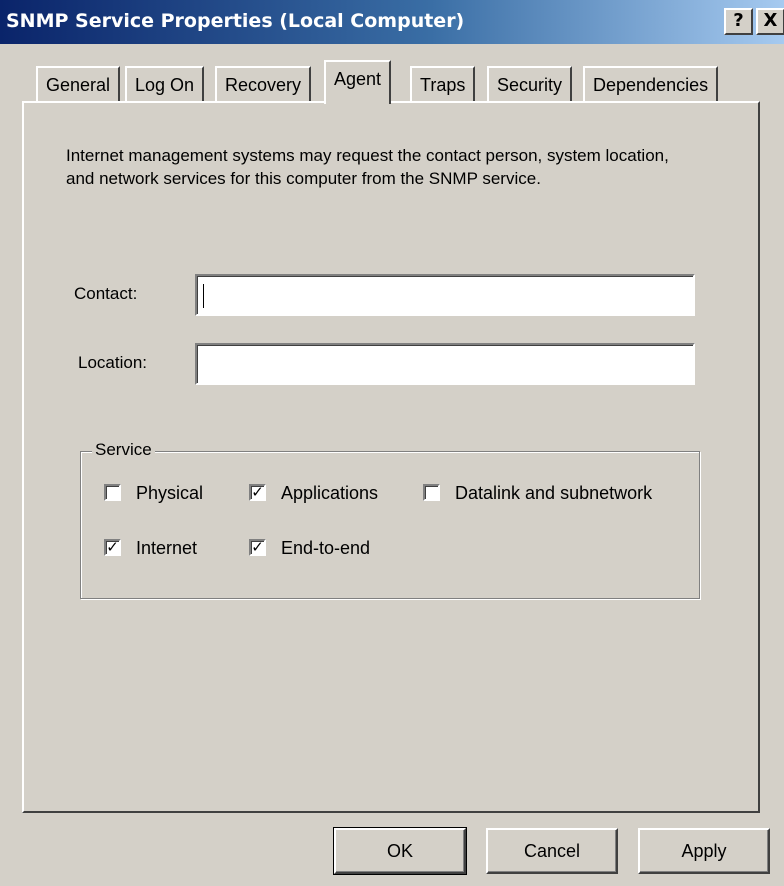  I want to click on cancel-button: Cancel, so click(552, 851).